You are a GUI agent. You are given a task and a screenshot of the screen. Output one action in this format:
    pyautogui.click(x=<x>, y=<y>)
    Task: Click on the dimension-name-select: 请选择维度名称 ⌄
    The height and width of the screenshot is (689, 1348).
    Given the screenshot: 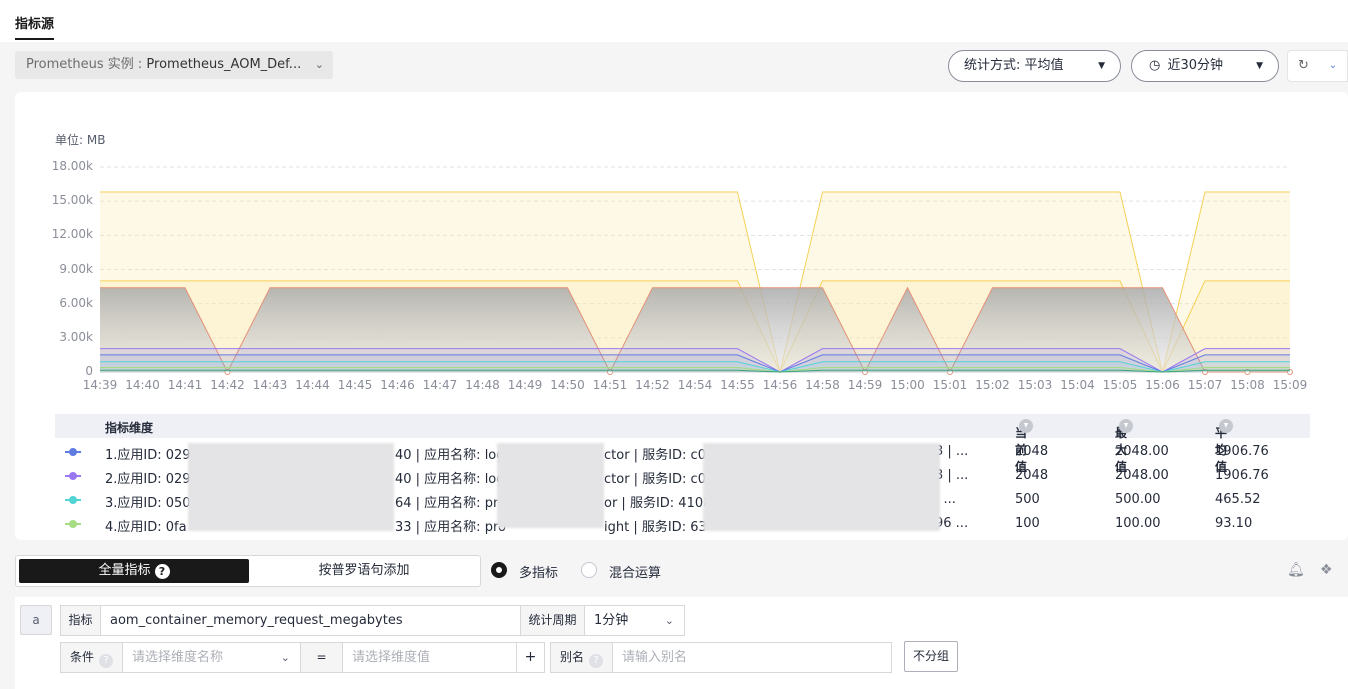 What is the action you would take?
    pyautogui.click(x=211, y=657)
    